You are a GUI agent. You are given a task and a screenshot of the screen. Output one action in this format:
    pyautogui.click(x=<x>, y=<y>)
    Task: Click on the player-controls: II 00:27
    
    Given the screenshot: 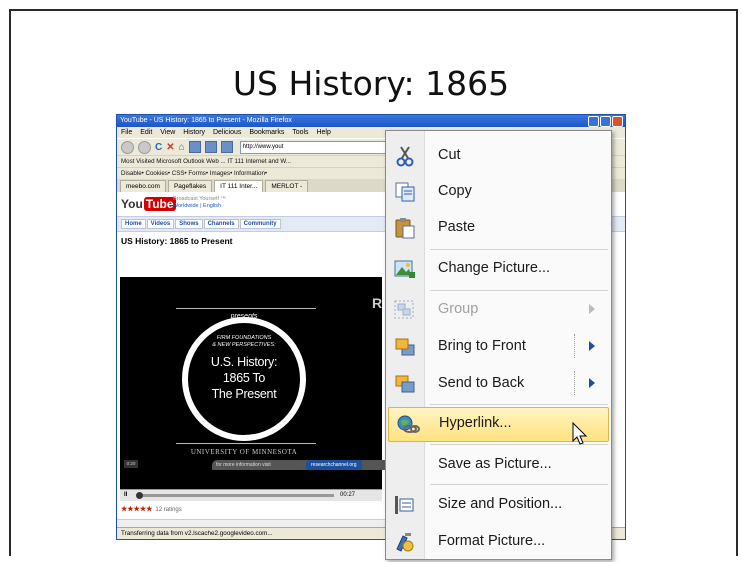 What is the action you would take?
    pyautogui.click(x=251, y=495)
    